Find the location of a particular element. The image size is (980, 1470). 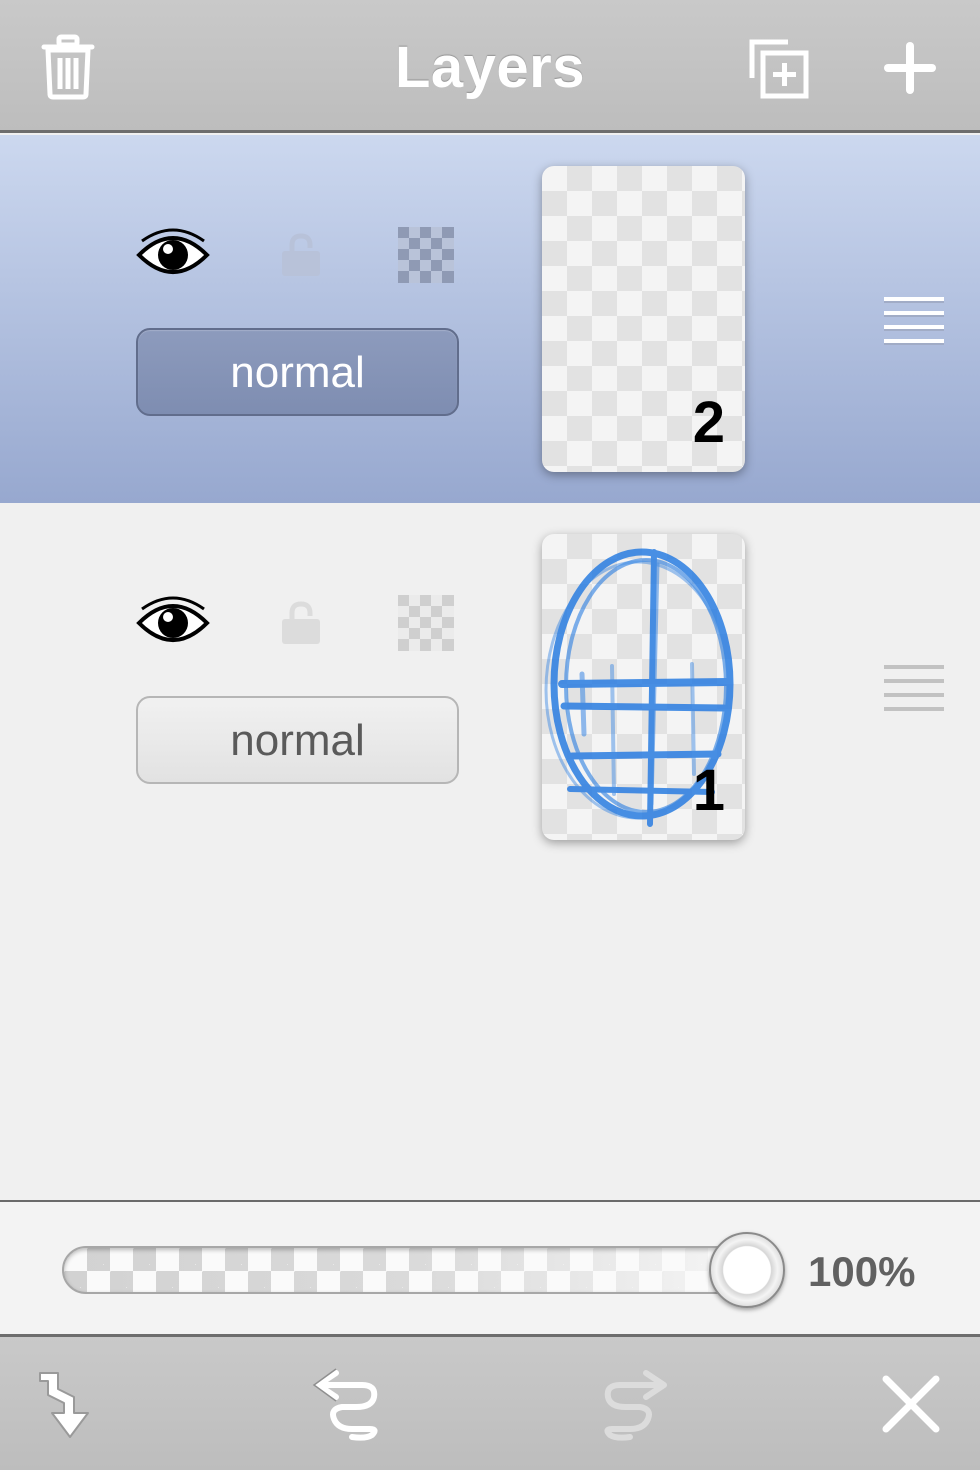

layer-number: 2 is located at coordinates (708, 422).